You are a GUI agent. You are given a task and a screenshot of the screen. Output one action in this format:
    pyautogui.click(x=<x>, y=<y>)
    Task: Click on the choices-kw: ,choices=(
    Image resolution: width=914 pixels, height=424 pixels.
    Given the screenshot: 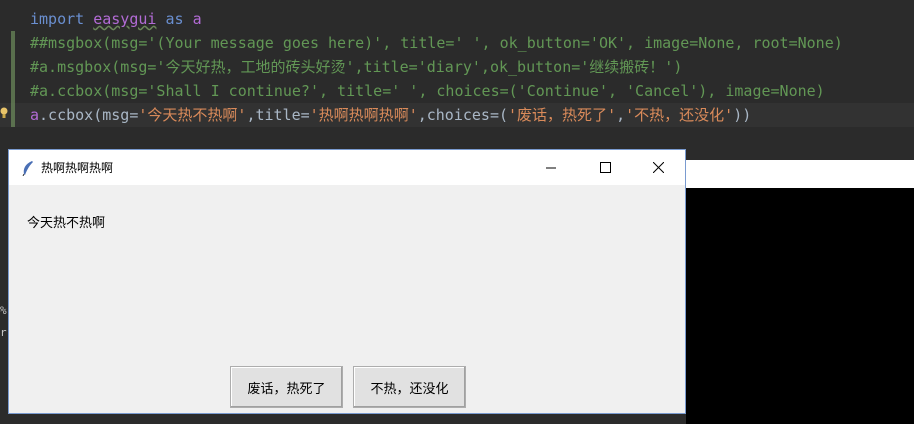 What is the action you would take?
    pyautogui.click(x=463, y=115)
    